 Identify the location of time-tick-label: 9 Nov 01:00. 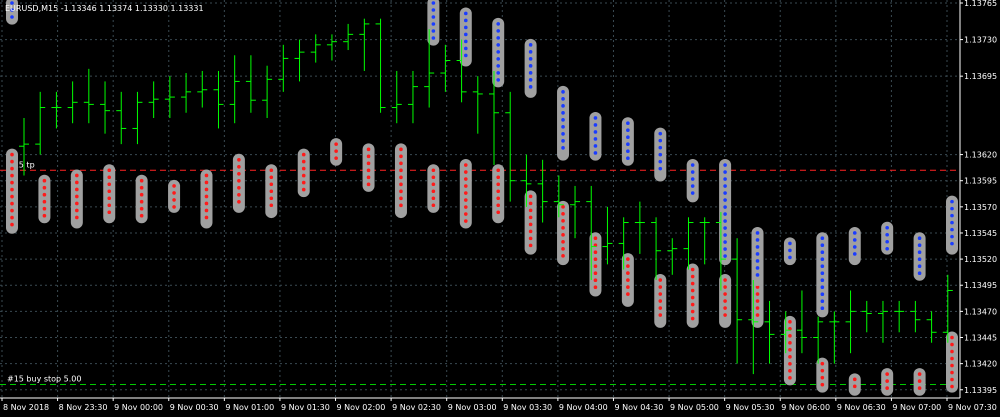
(249, 407).